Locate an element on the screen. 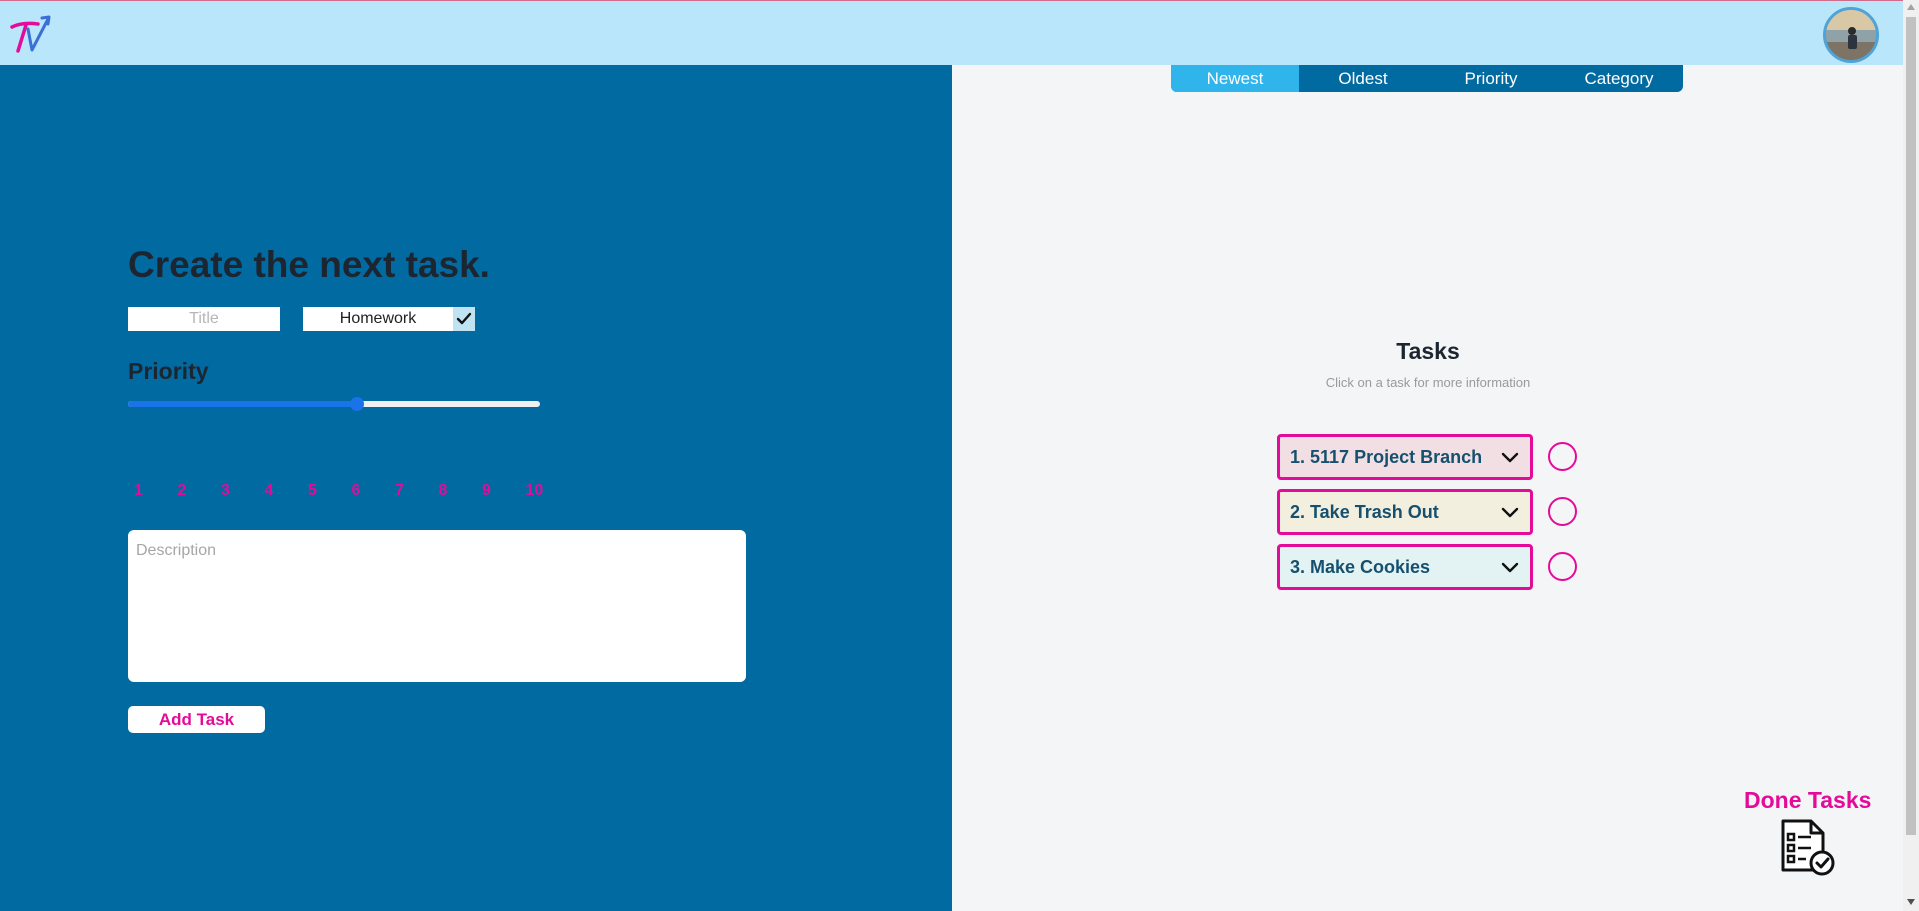 Image resolution: width=1919 pixels, height=911 pixels. avatar-photo is located at coordinates (1851, 35).